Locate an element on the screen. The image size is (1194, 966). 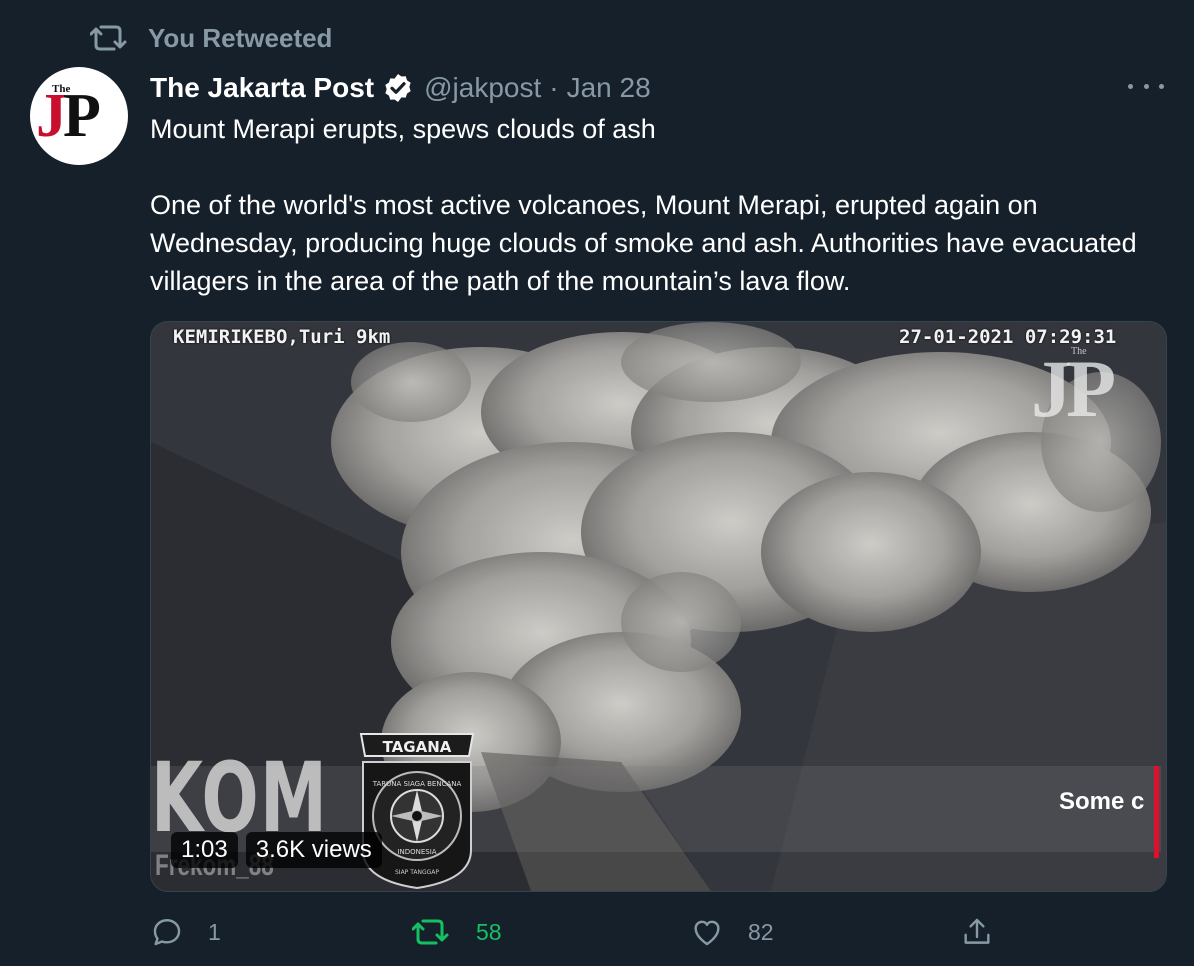
retweet-action-icon is located at coordinates (430, 932).